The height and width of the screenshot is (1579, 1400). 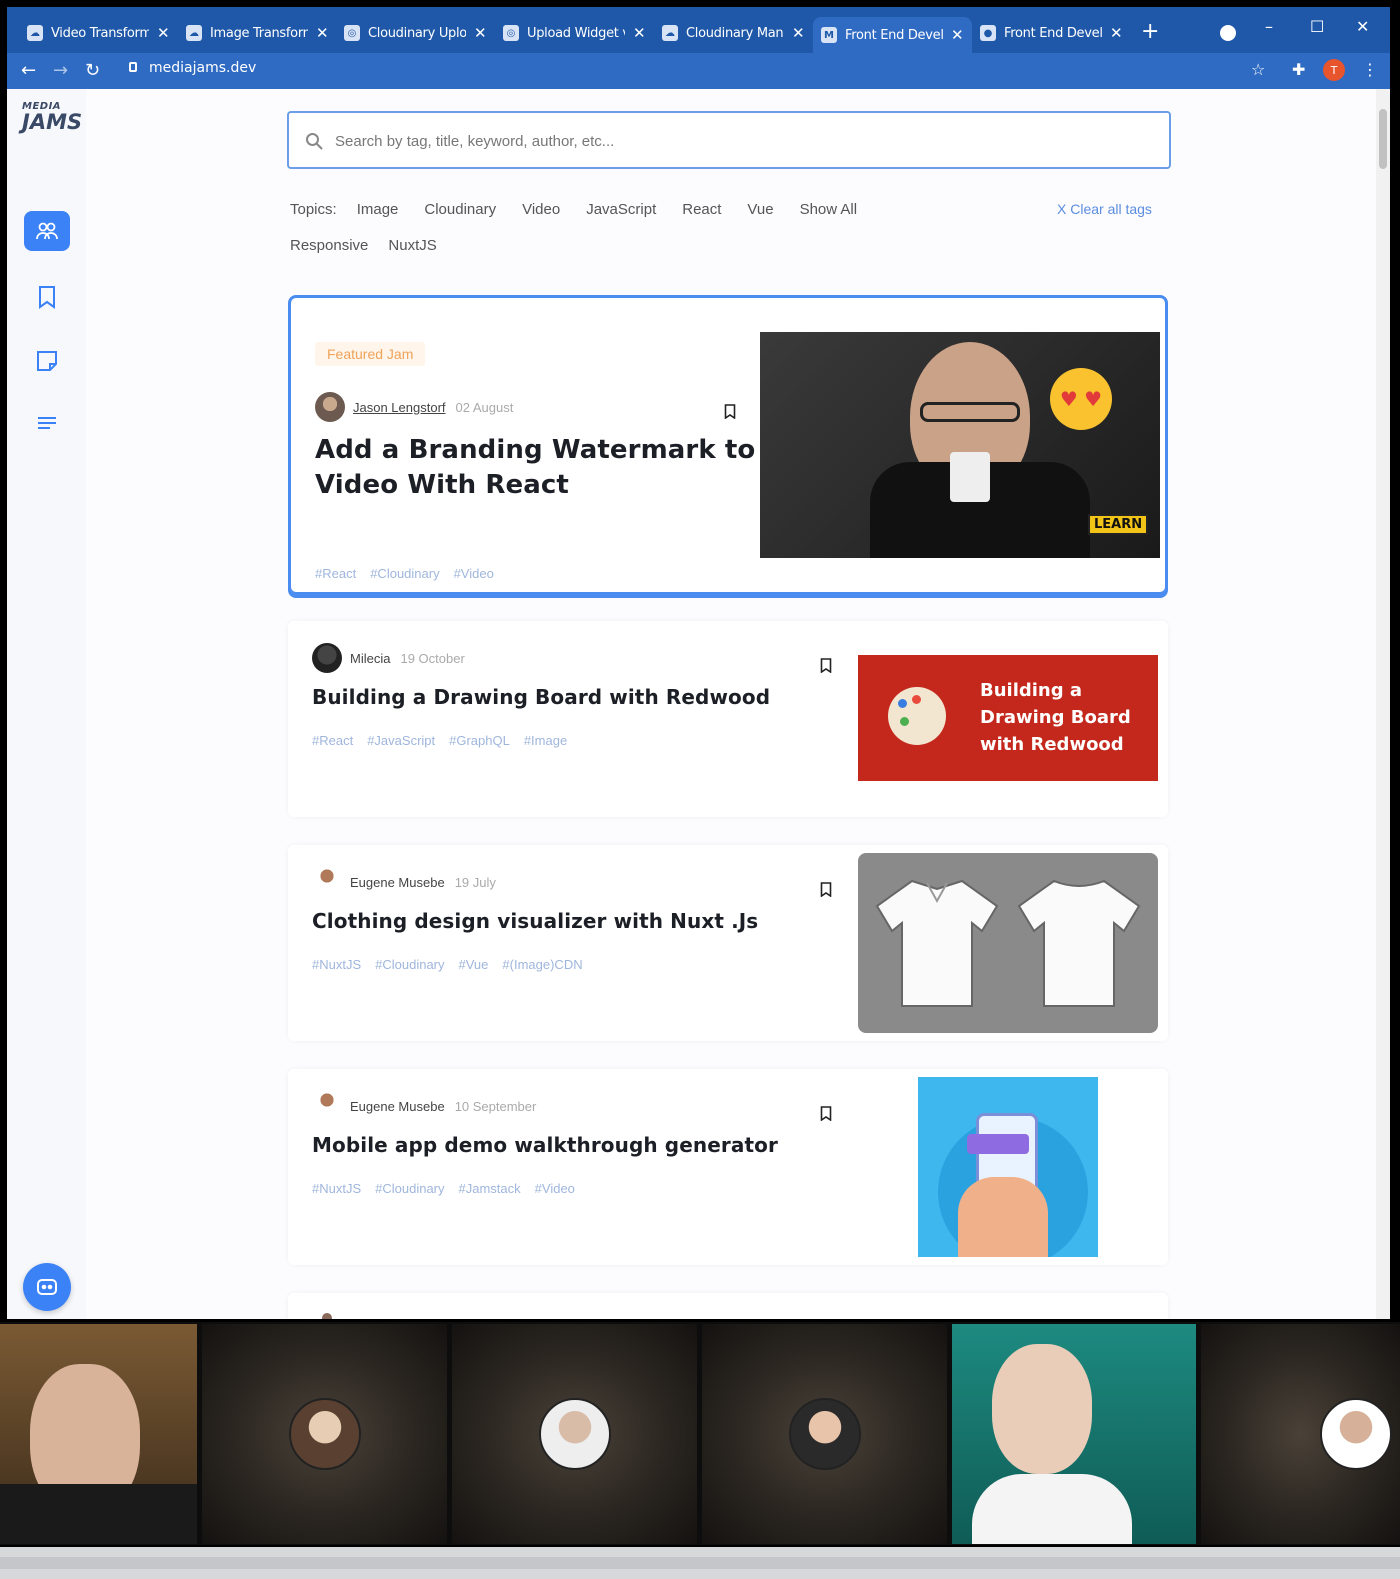 I want to click on tag: #(Image)CDN, so click(x=542, y=964).